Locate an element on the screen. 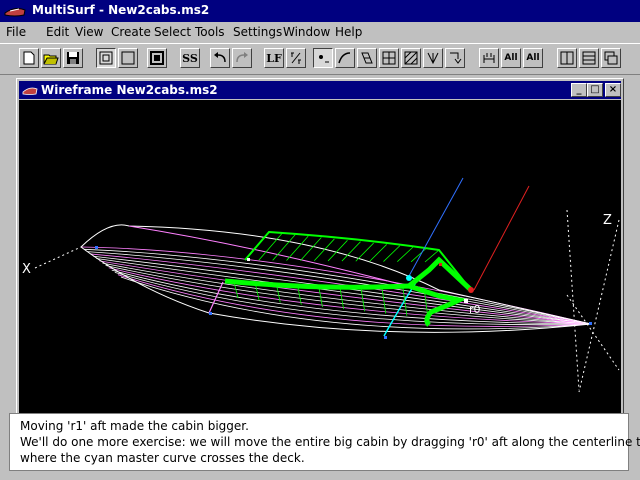 The height and width of the screenshot is (480, 640). surface-icon is located at coordinates (367, 58).